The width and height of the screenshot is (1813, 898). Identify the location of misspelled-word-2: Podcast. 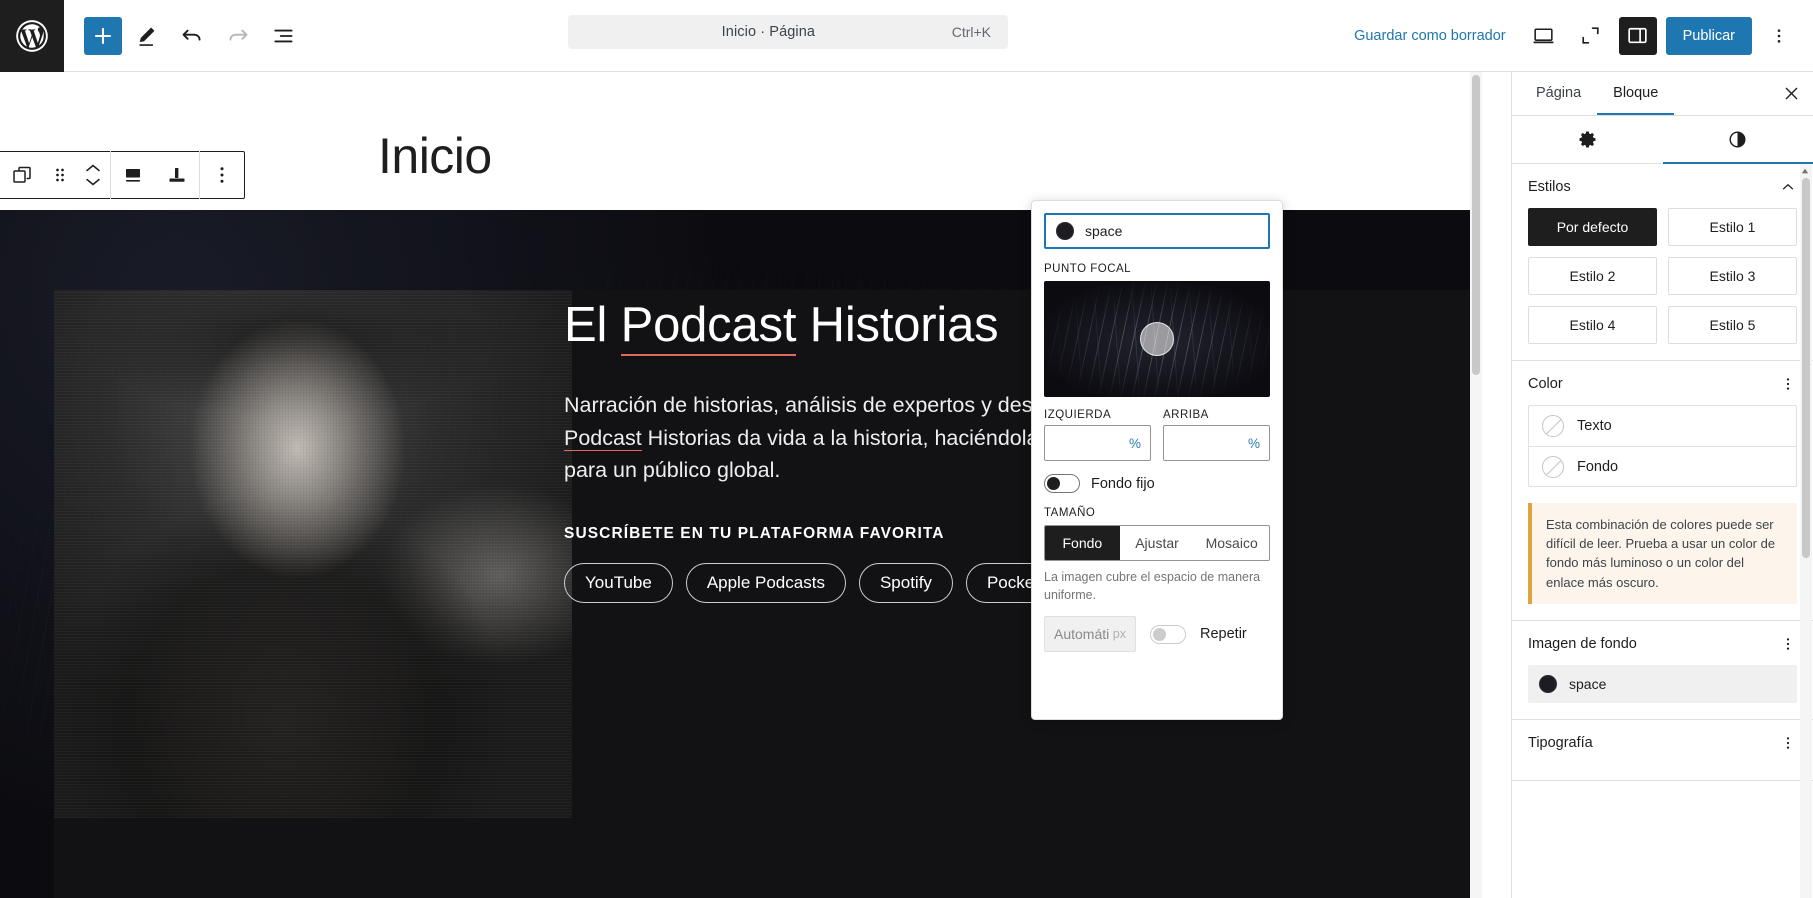
(603, 438).